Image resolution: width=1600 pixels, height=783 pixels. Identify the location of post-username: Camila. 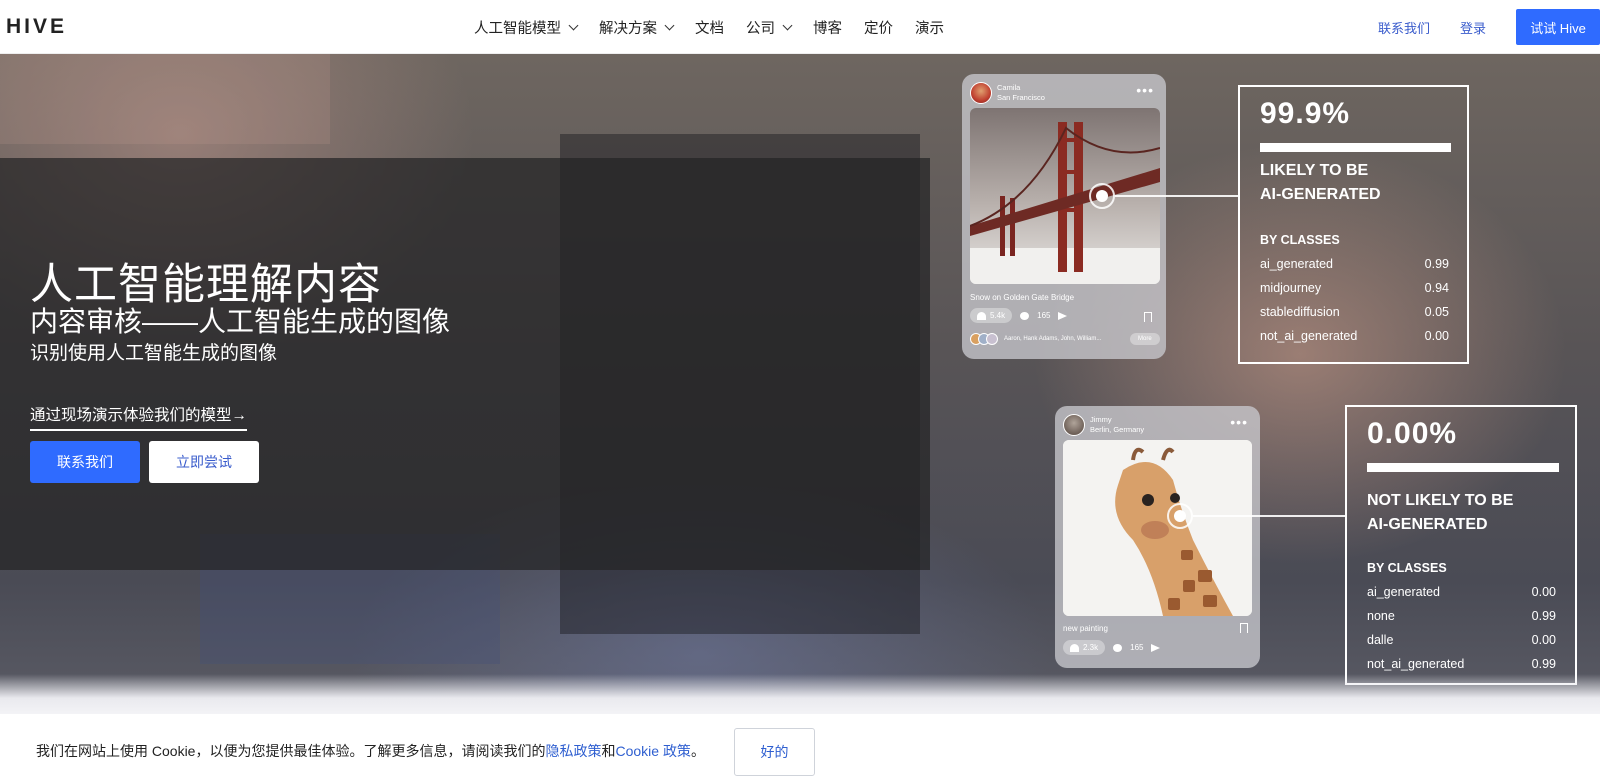
(1009, 87).